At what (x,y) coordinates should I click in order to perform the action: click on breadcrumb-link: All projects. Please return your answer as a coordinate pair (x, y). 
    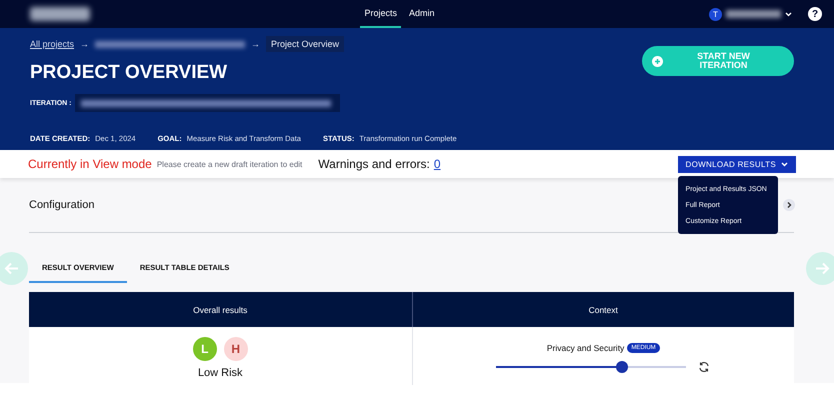
    Looking at the image, I should click on (52, 44).